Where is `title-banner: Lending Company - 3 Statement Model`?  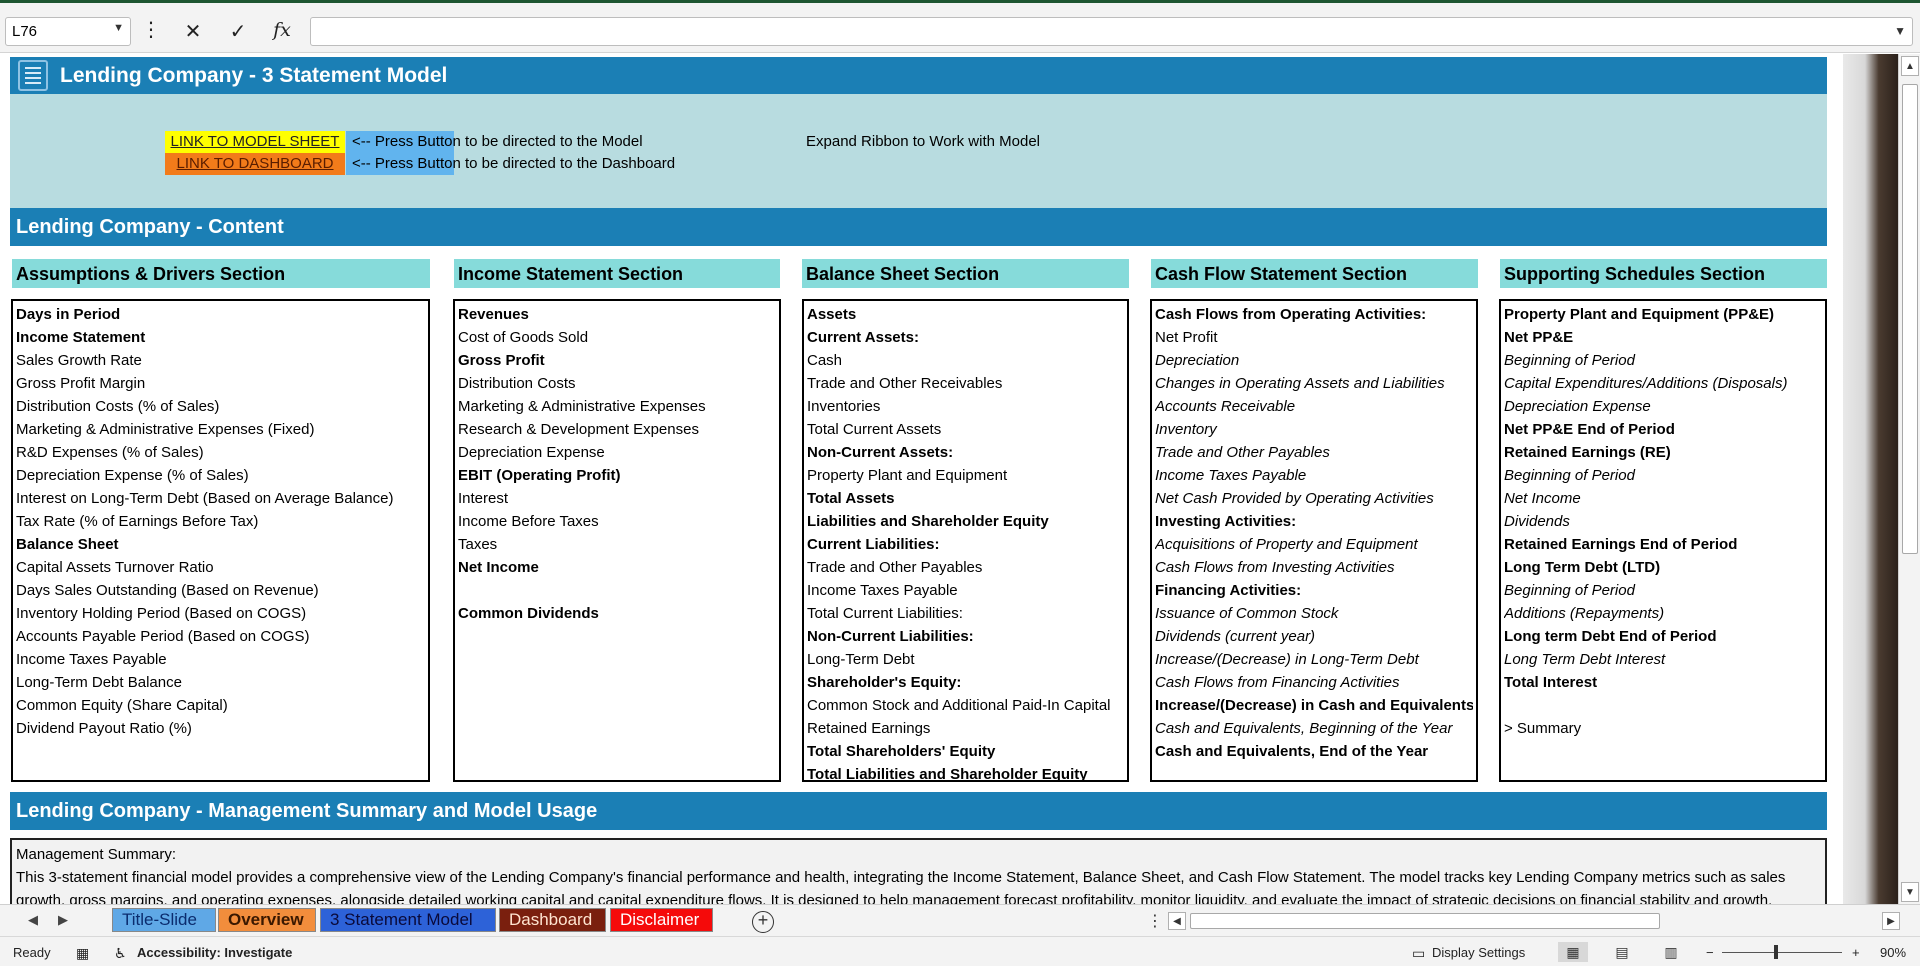
title-banner: Lending Company - 3 Statement Model is located at coordinates (918, 75).